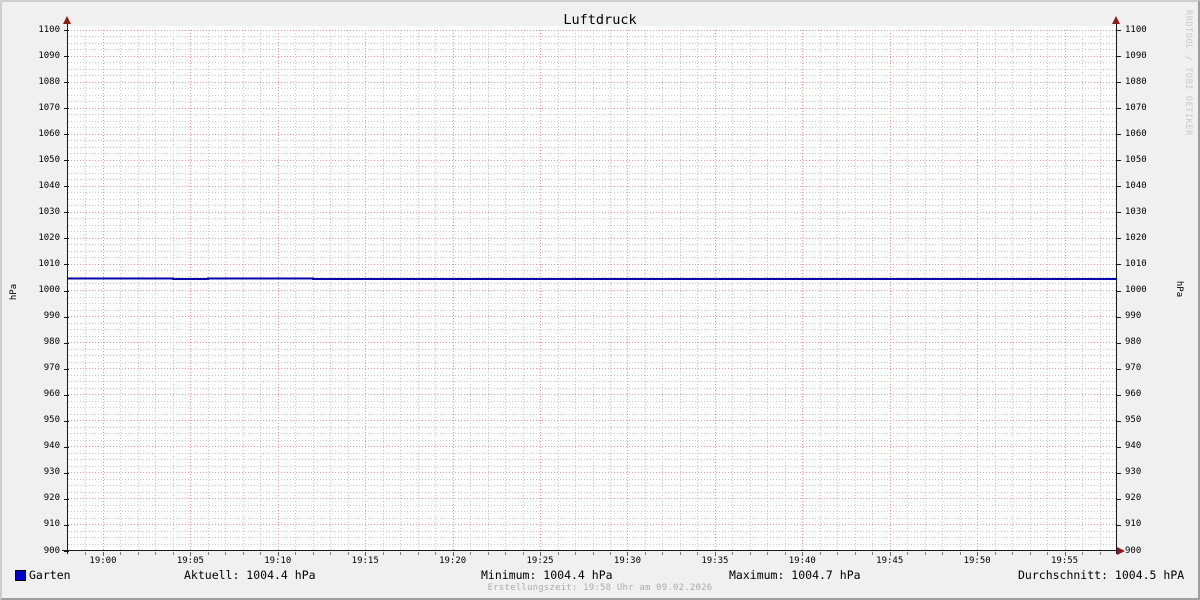 The image size is (1200, 600). What do you see at coordinates (590, 550) in the screenshot?
I see `x-axis-line` at bounding box center [590, 550].